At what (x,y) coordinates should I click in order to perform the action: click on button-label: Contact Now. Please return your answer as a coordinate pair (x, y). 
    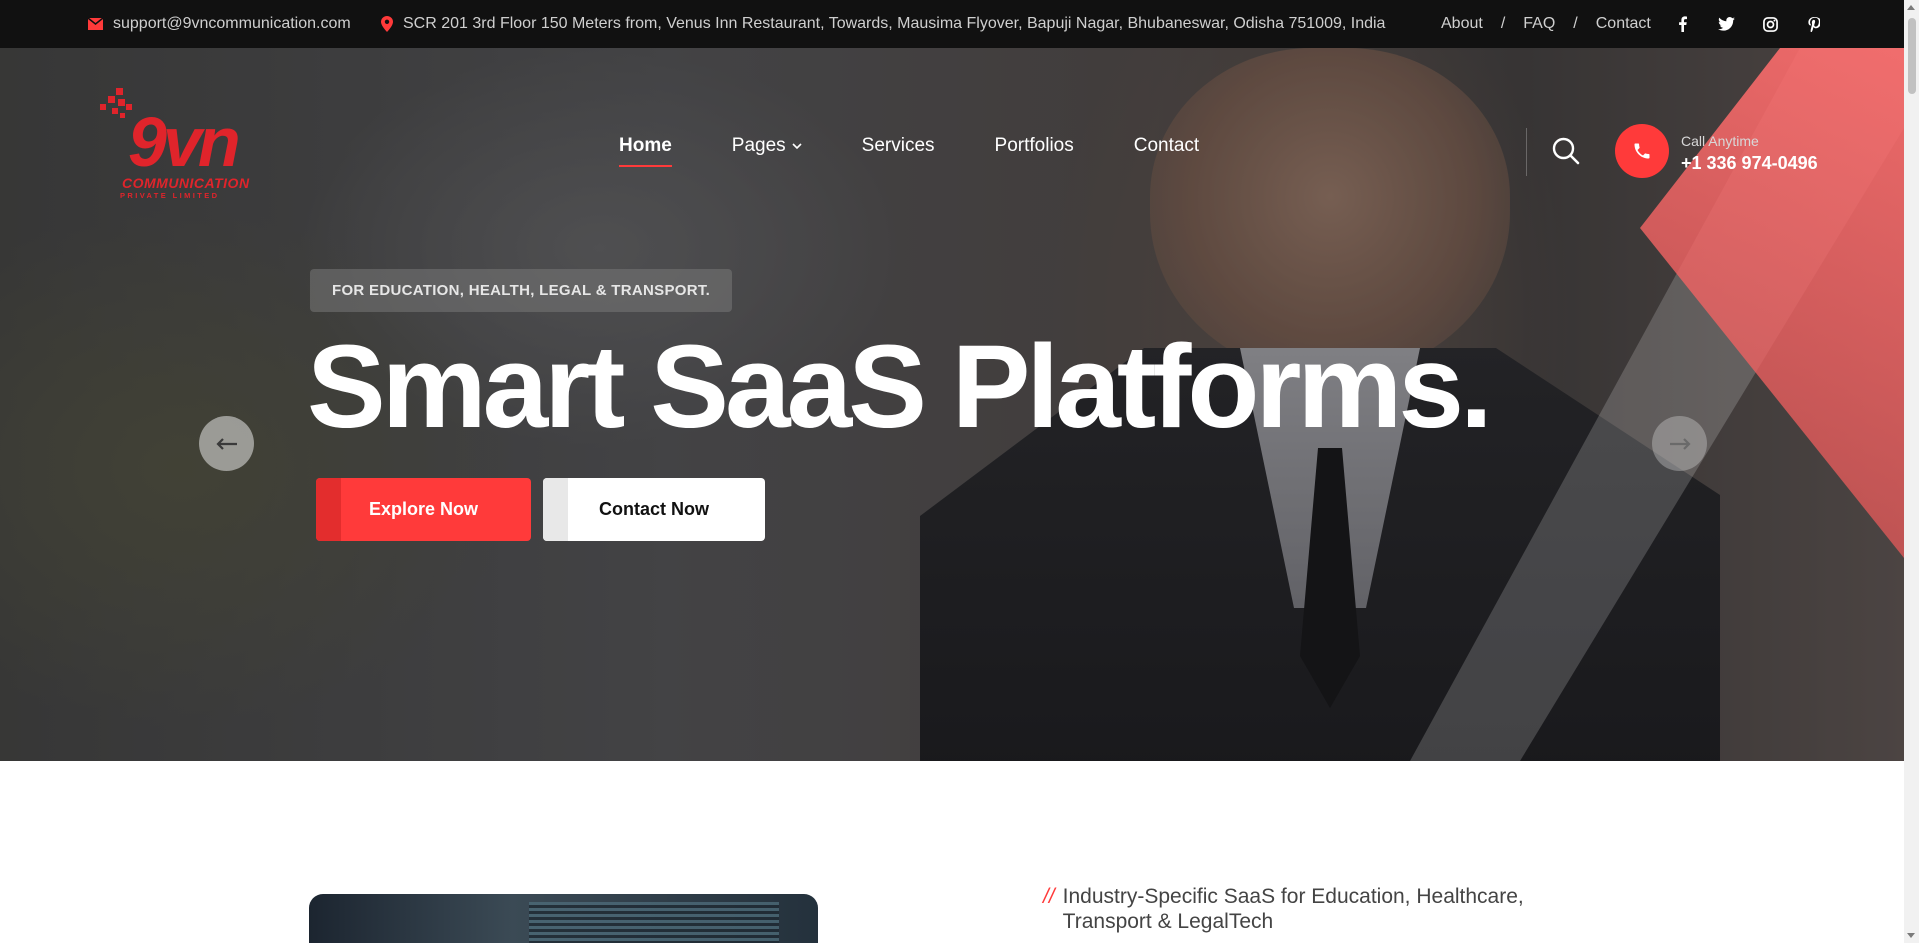
    Looking at the image, I should click on (654, 509).